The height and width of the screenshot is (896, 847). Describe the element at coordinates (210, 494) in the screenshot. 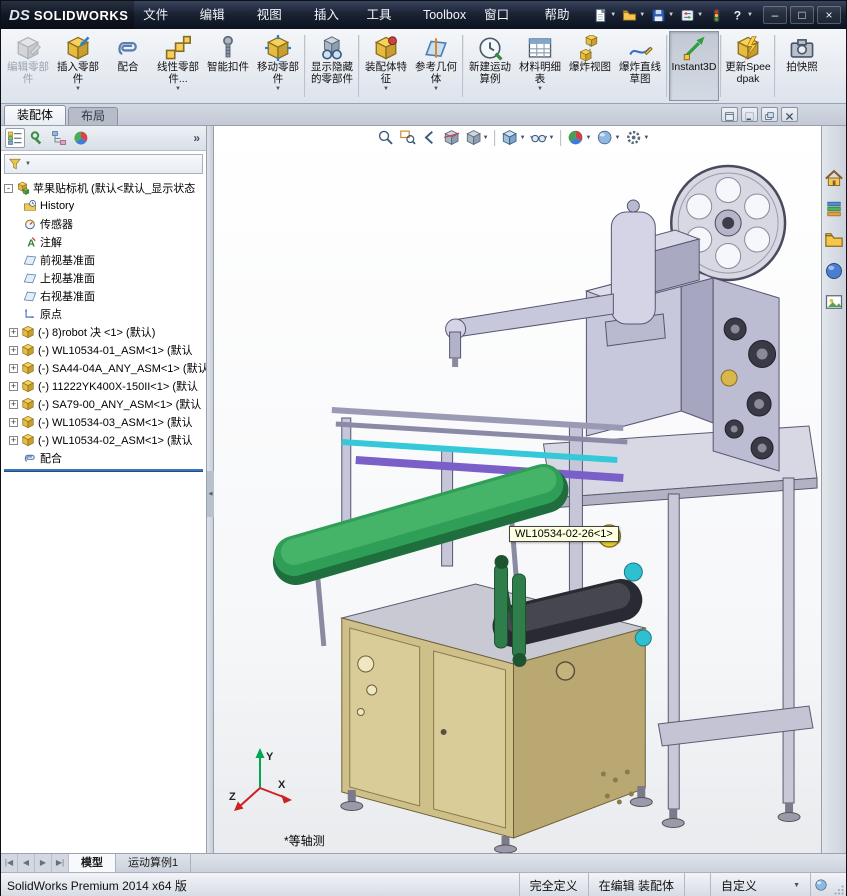

I see `panel-collapse-button: ◀` at that location.